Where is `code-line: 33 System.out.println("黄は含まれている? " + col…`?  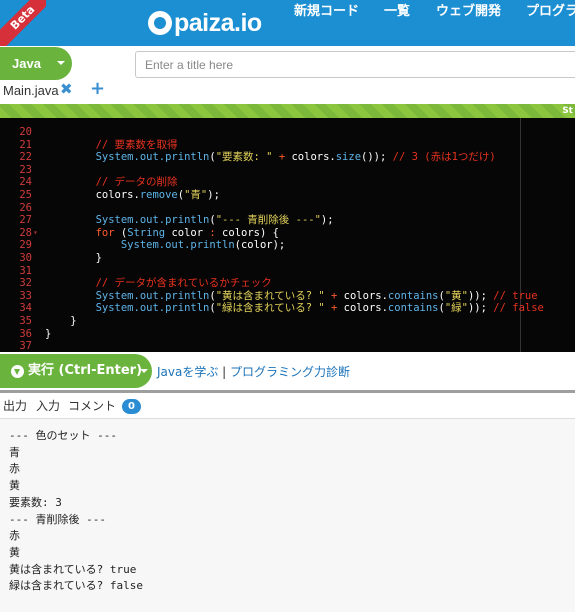 code-line: 33 System.out.println("黄は含まれている? " + col… is located at coordinates (287, 296).